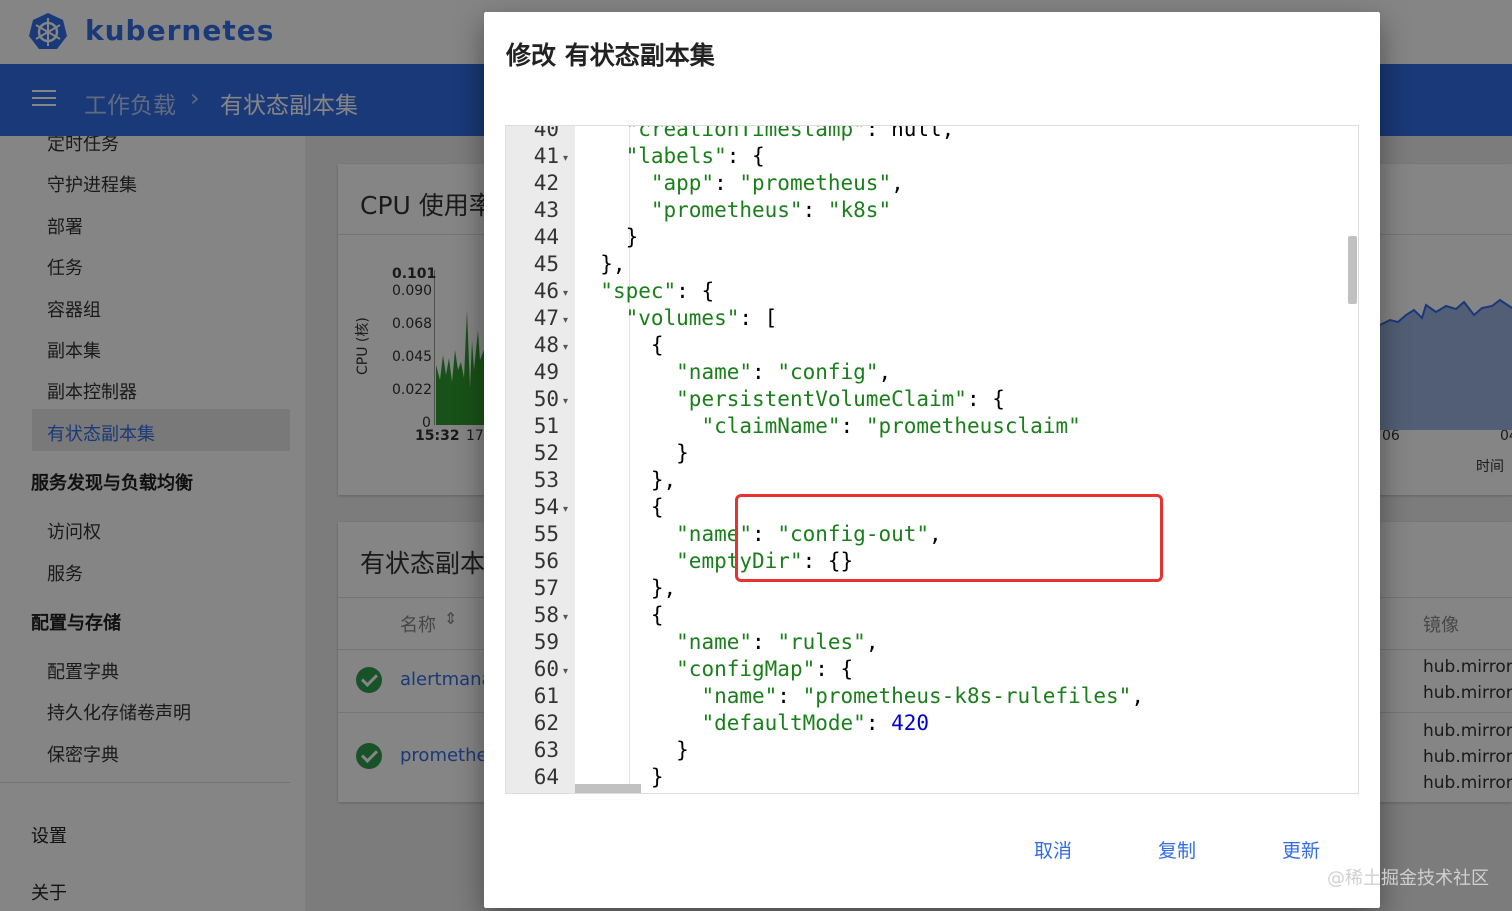 Image resolution: width=1512 pixels, height=911 pixels. I want to click on code-line-58: {, so click(619, 615).